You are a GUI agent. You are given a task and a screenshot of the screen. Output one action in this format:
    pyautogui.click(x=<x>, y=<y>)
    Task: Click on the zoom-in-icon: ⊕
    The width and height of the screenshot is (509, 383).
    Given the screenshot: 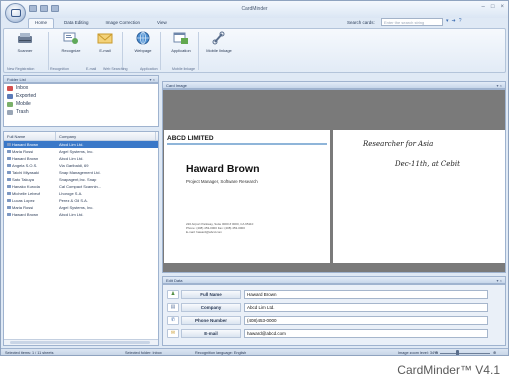 What is the action you would take?
    pyautogui.click(x=494, y=352)
    